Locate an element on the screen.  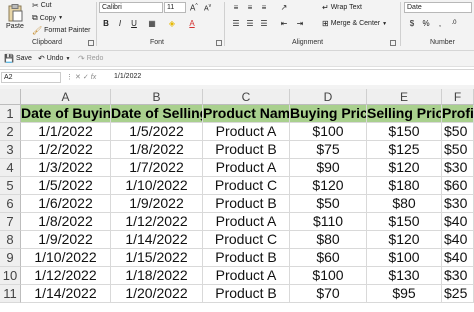
decrease-font-button: Av is located at coordinates (207, 7).